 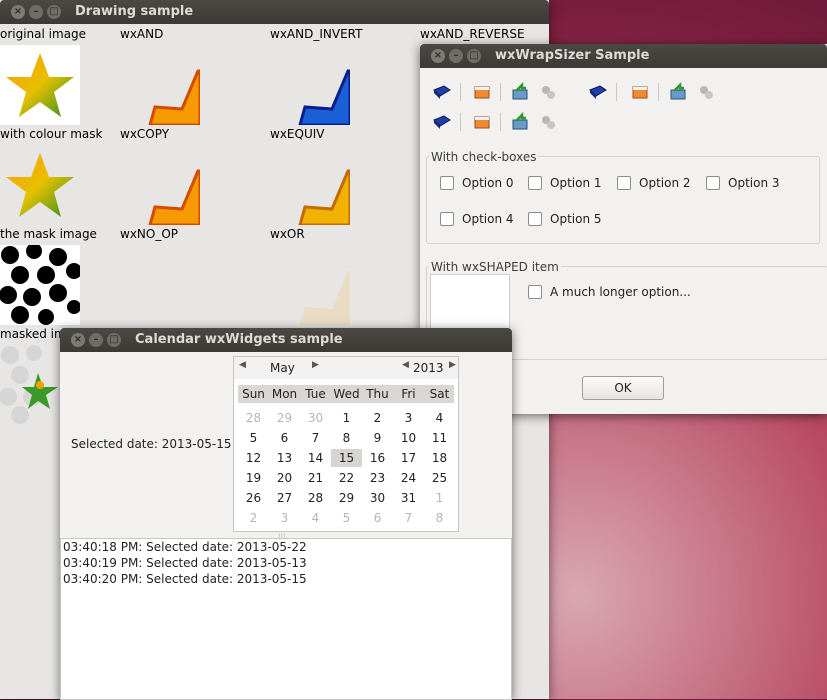 I want to click on wxand-image, so click(x=161, y=86).